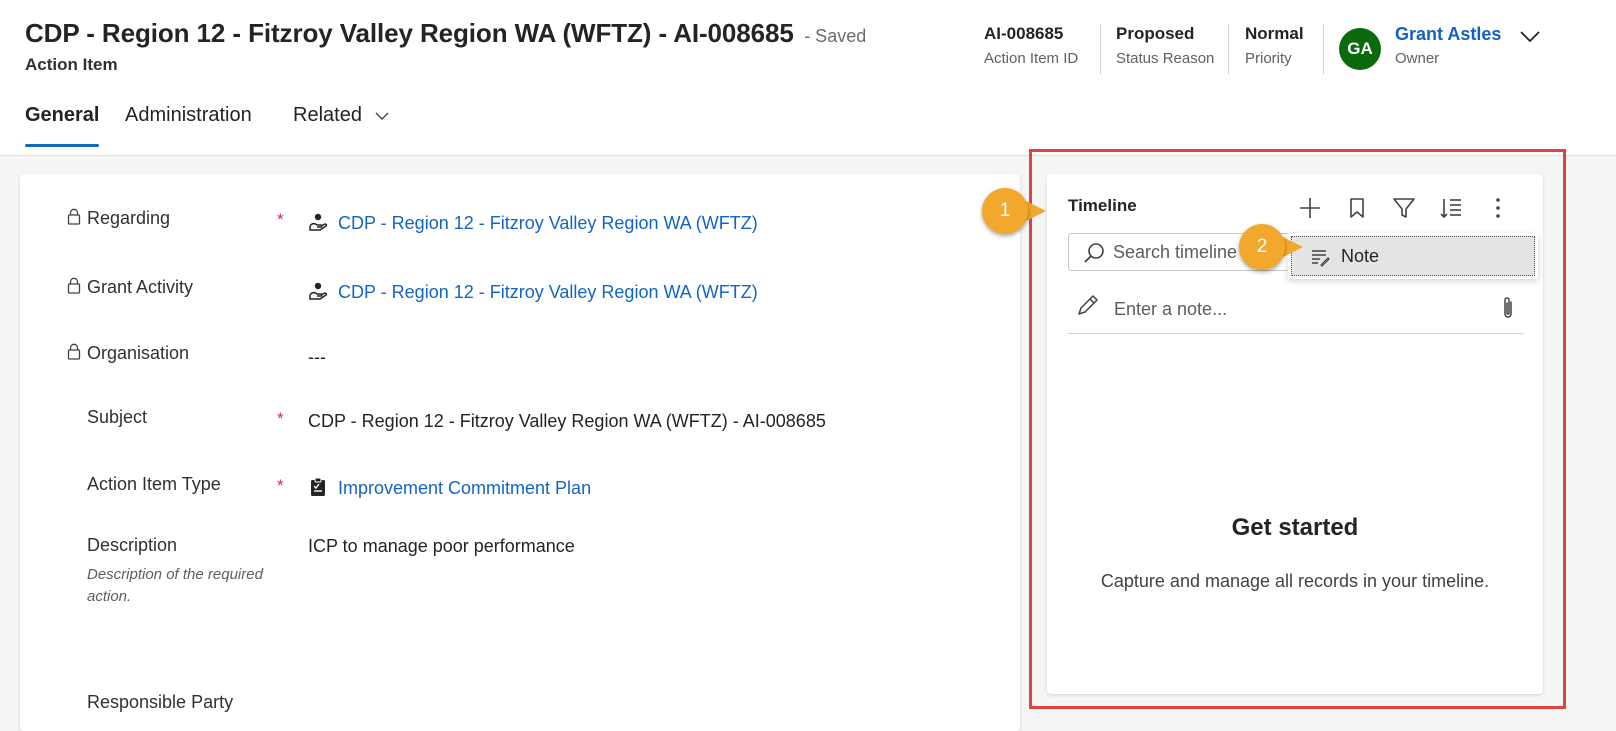  I want to click on field-label: Responsible Party, so click(160, 702).